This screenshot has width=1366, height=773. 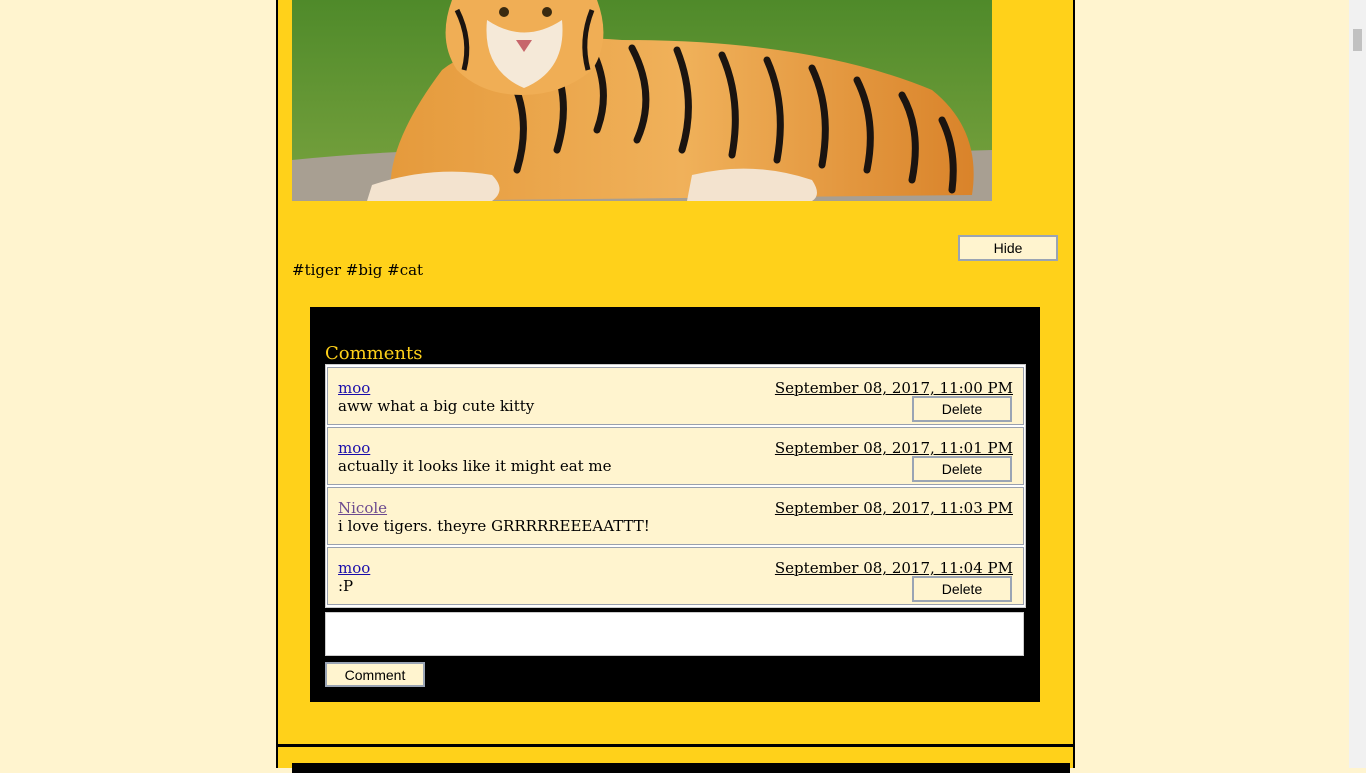 I want to click on comment-date-link: September 08, 2017, 11:03 PM, so click(x=894, y=508).